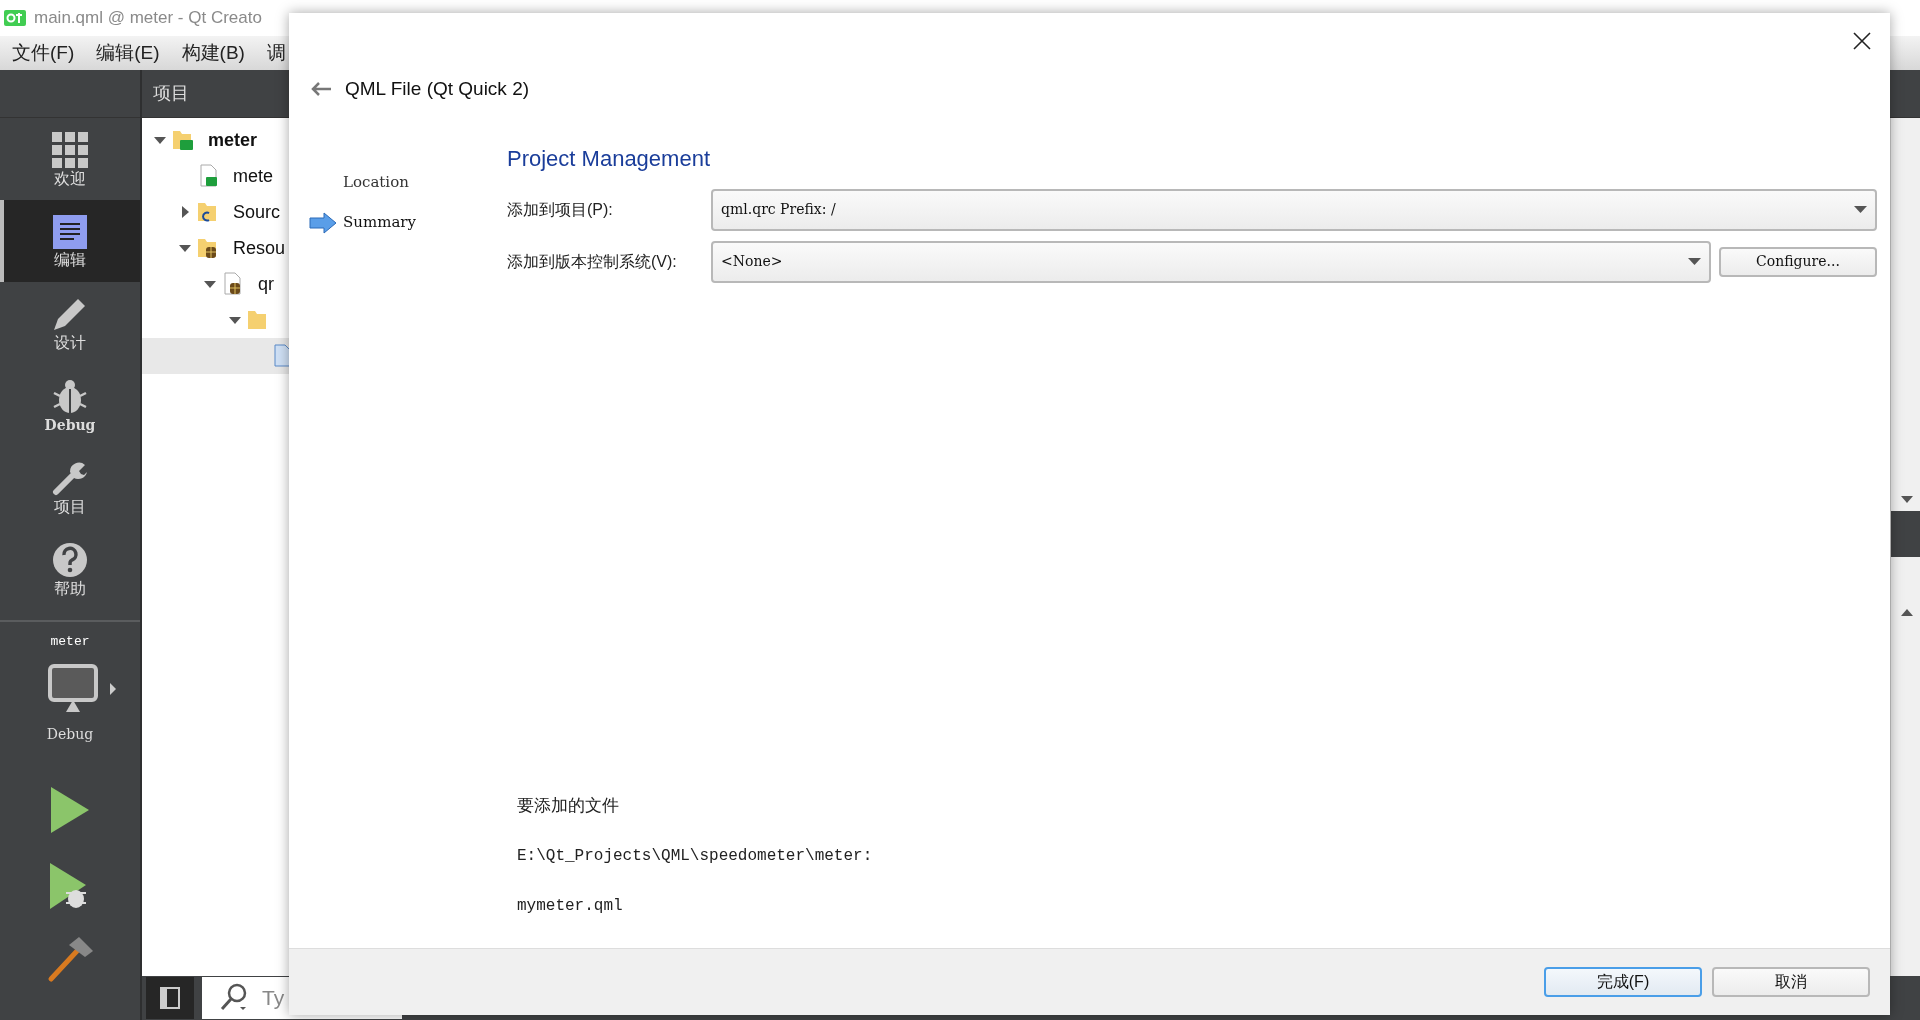 The height and width of the screenshot is (1020, 1920). What do you see at coordinates (276, 53) in the screenshot?
I see `menu-item: 调` at bounding box center [276, 53].